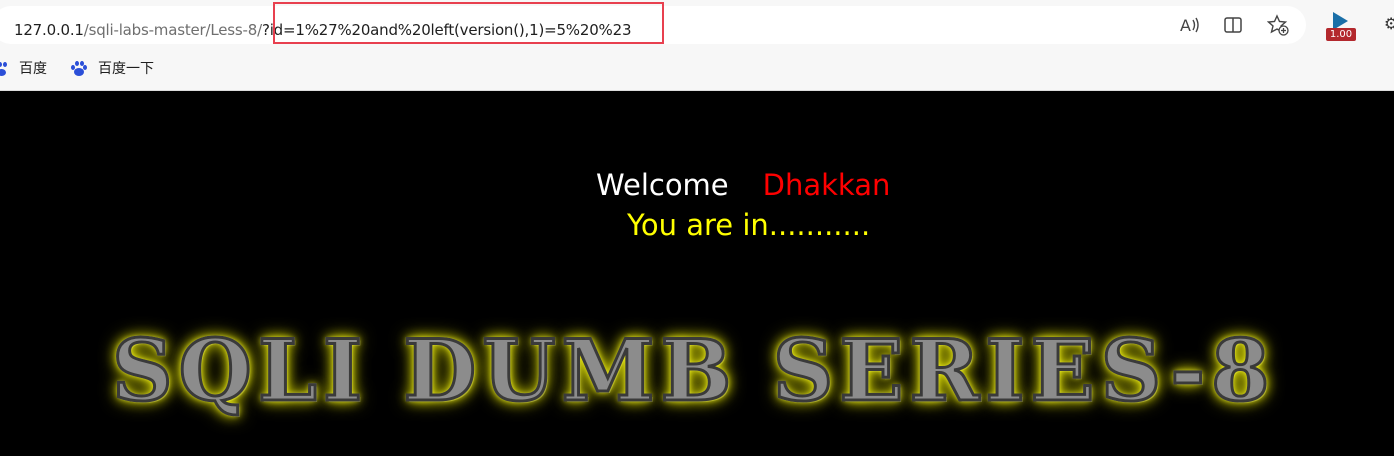 This screenshot has width=1394, height=456. I want to click on username-text: Dhakkan, so click(826, 185).